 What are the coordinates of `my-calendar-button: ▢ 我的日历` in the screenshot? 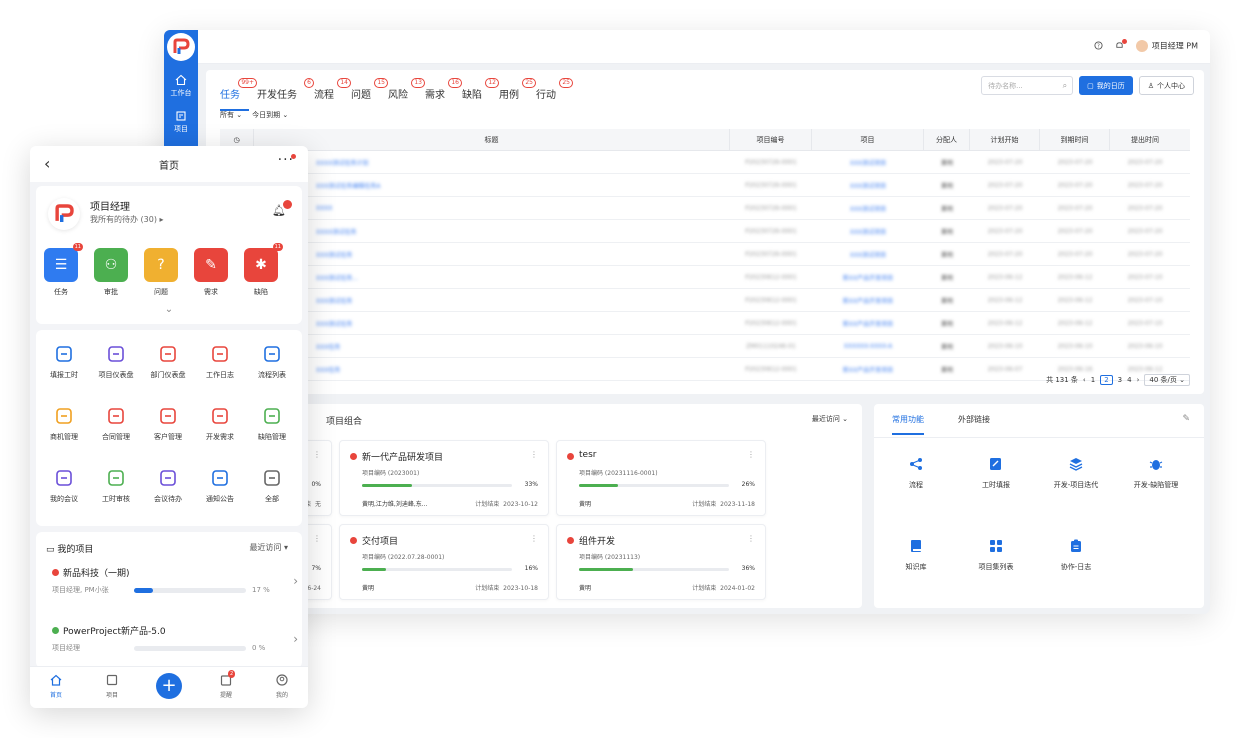 It's located at (1106, 85).